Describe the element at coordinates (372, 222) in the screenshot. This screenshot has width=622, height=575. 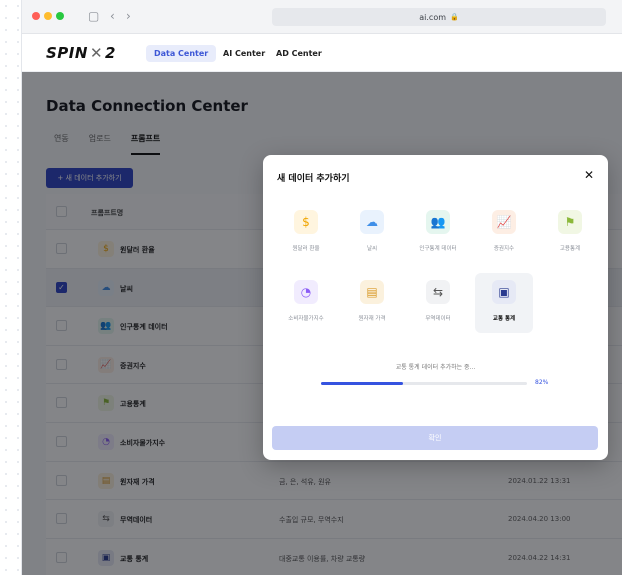
I see `cloud-icon: ☁` at that location.